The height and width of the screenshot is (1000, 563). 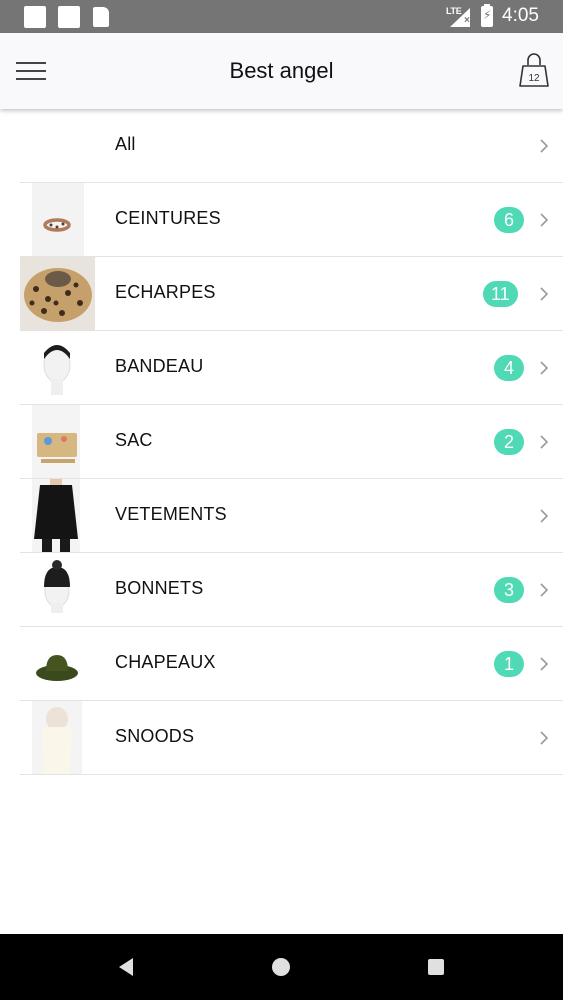 I want to click on count-badge: 11, so click(x=500, y=294).